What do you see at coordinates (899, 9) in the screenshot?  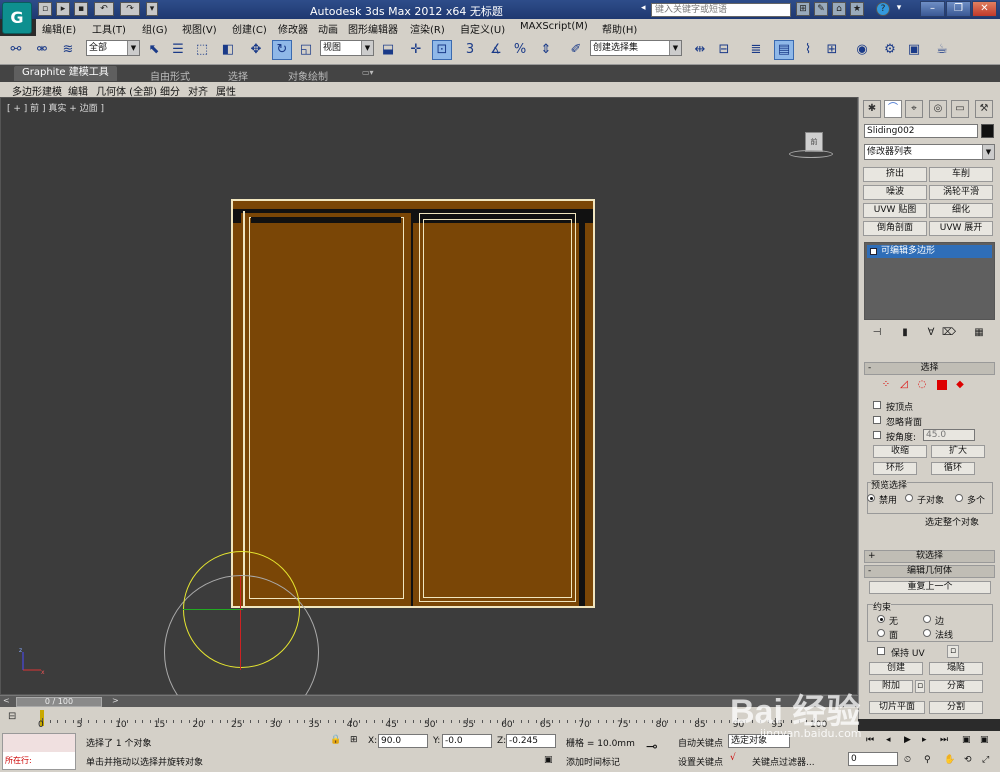 I see `help-dropdown-icon: ▾` at bounding box center [899, 9].